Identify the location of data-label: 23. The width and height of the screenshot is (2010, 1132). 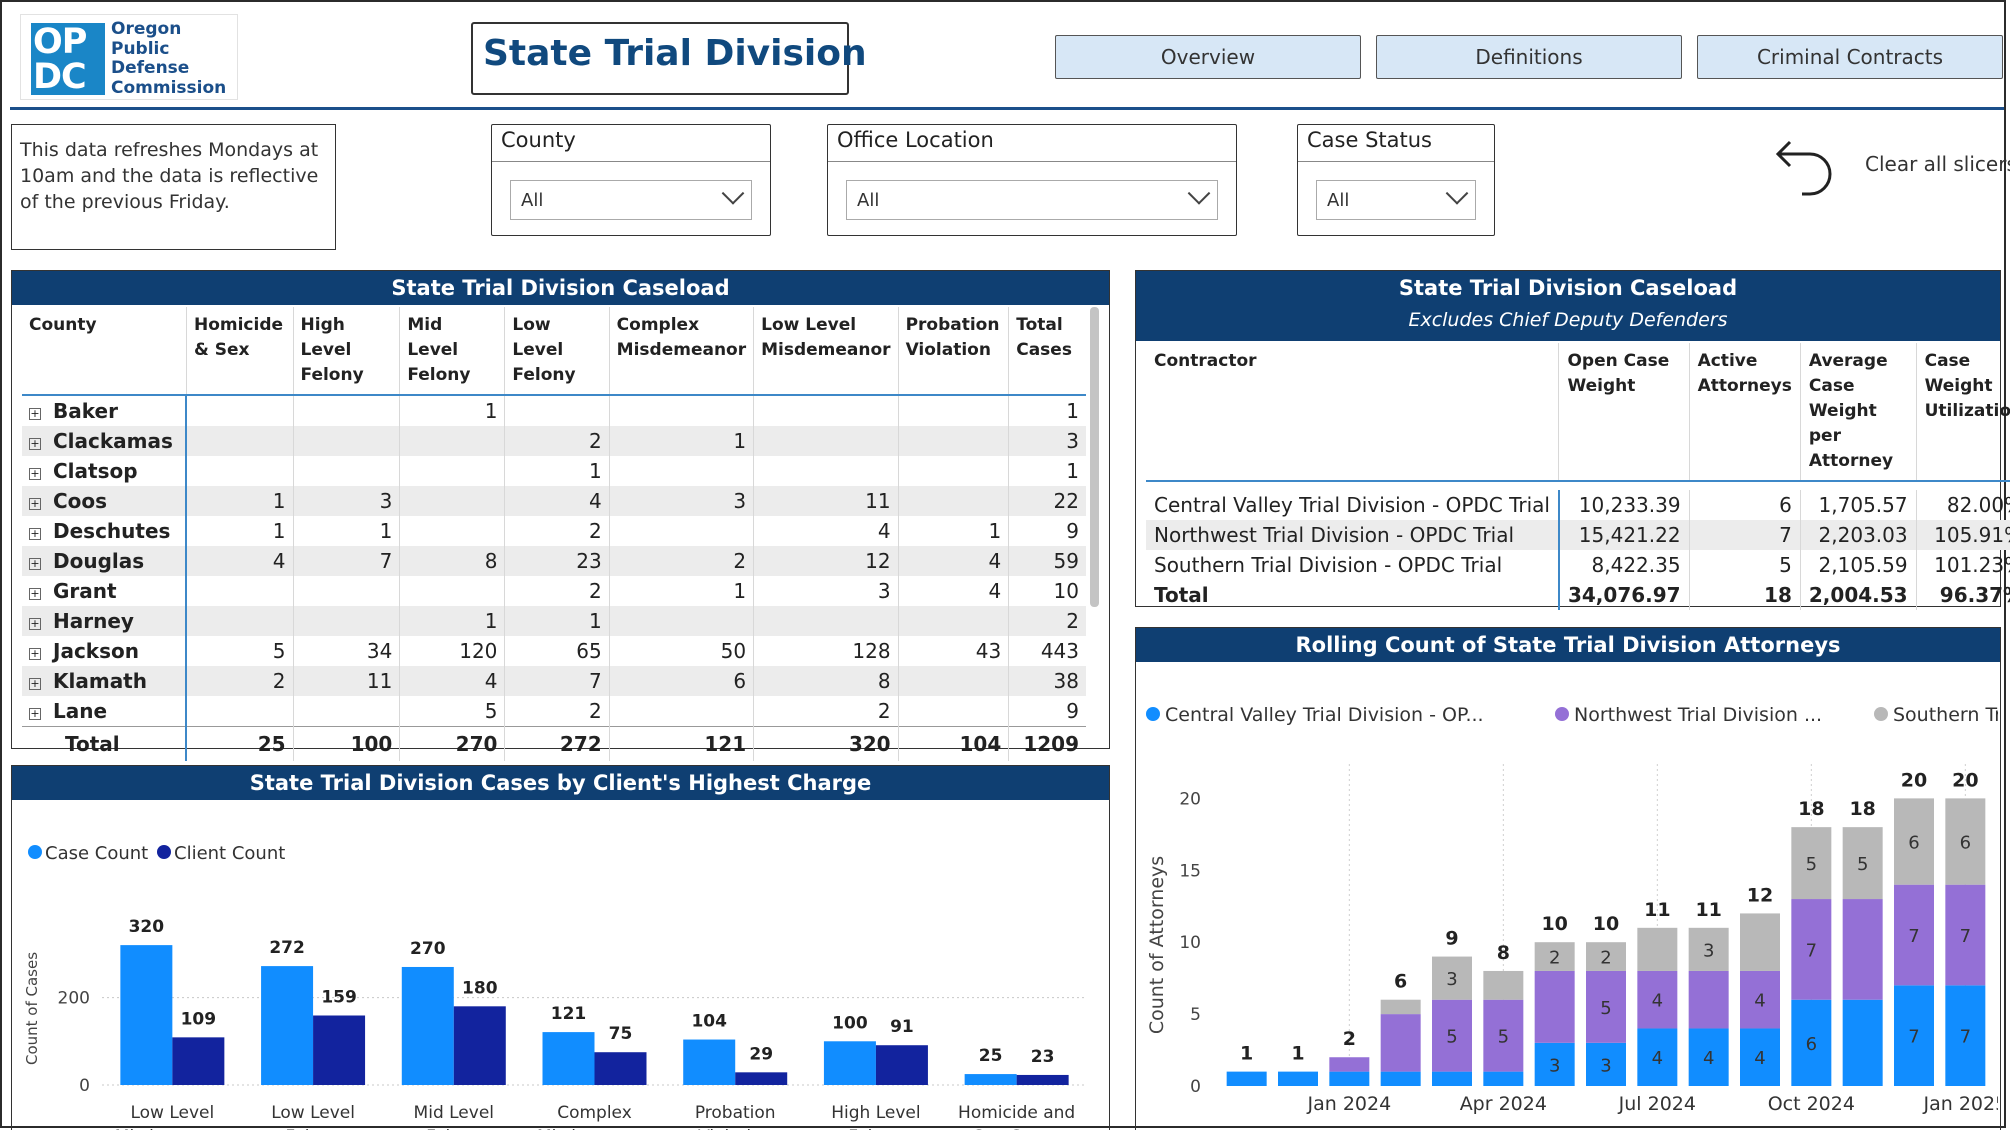
(1043, 1057).